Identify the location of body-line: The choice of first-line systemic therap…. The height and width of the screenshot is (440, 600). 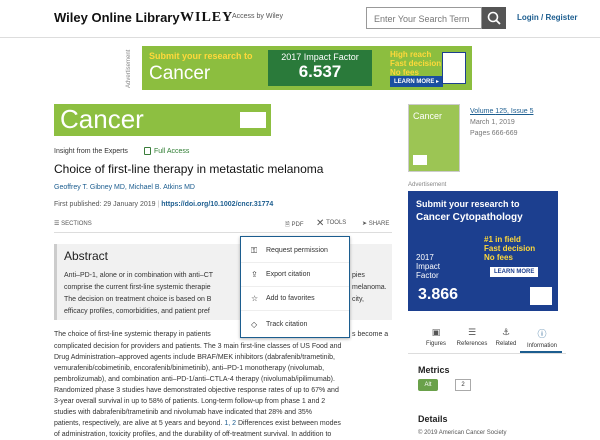
(132, 334).